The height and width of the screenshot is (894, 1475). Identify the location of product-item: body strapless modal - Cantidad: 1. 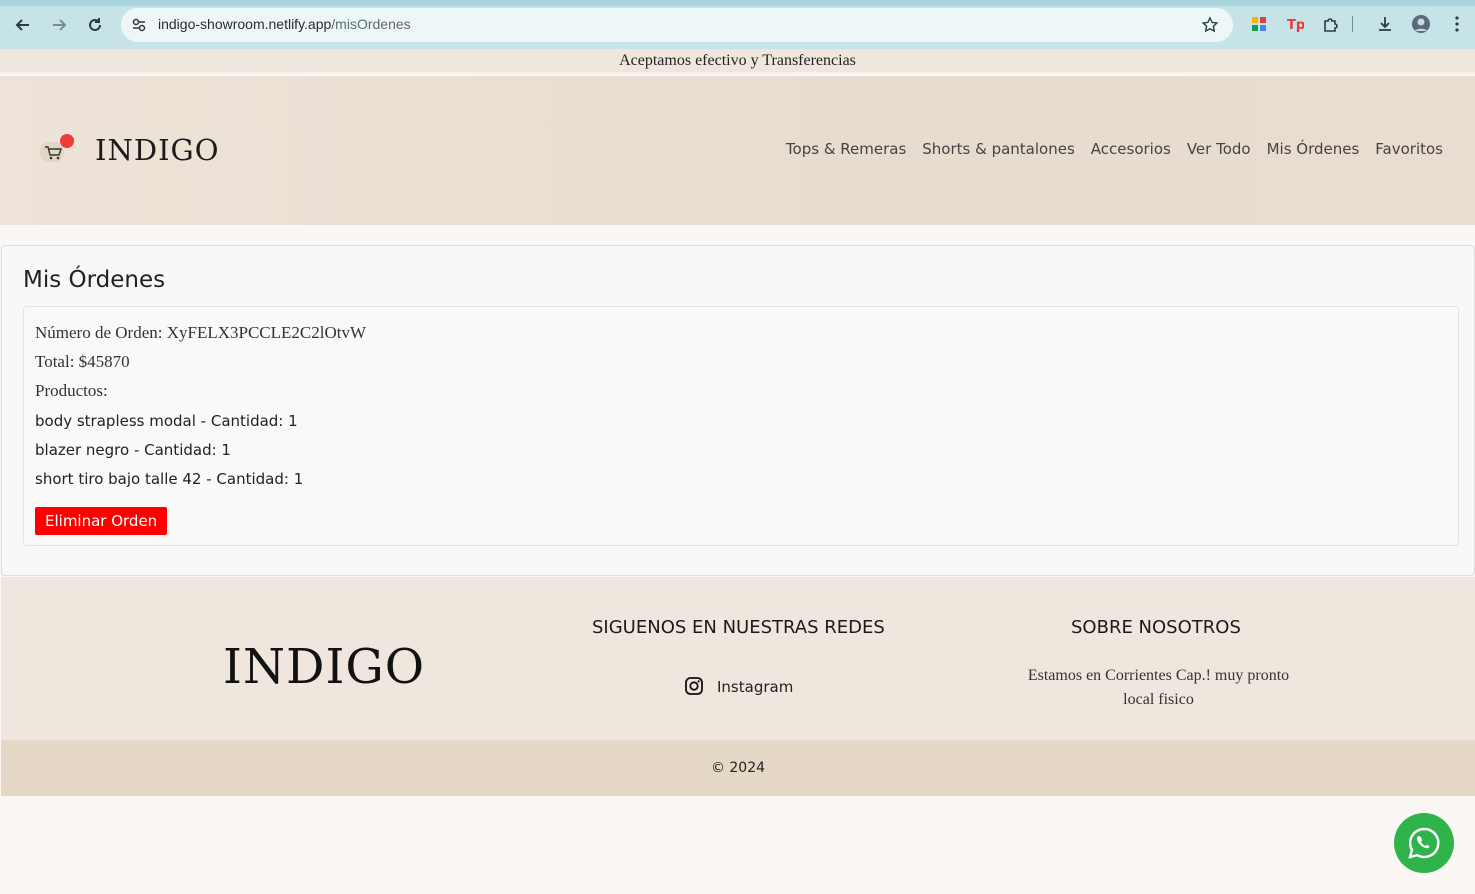
(166, 421).